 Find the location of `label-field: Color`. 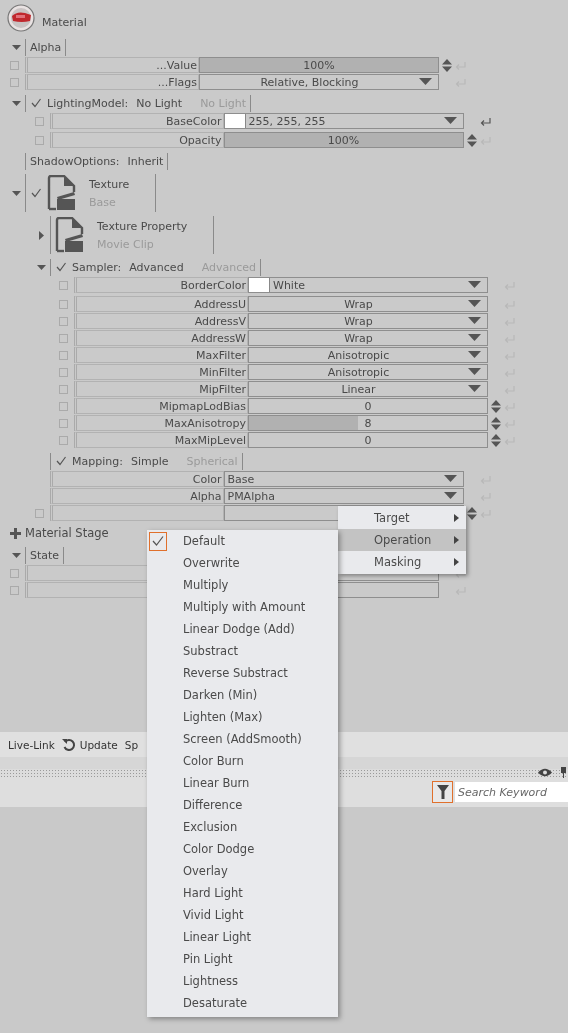

label-field: Color is located at coordinates (136, 479).